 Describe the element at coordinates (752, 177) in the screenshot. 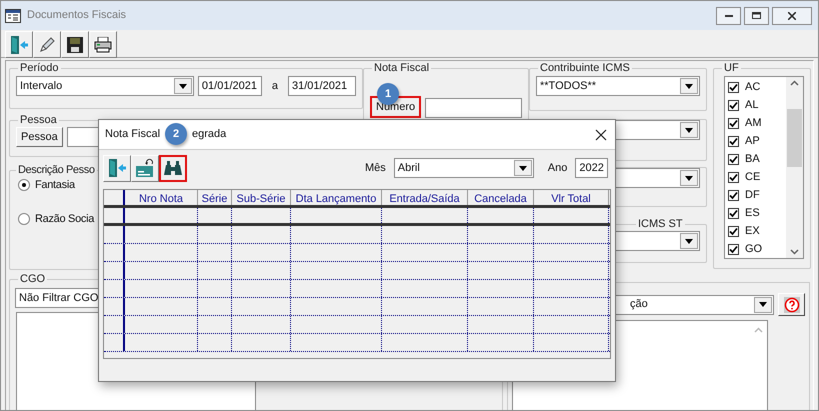

I see `state-label: CE` at that location.